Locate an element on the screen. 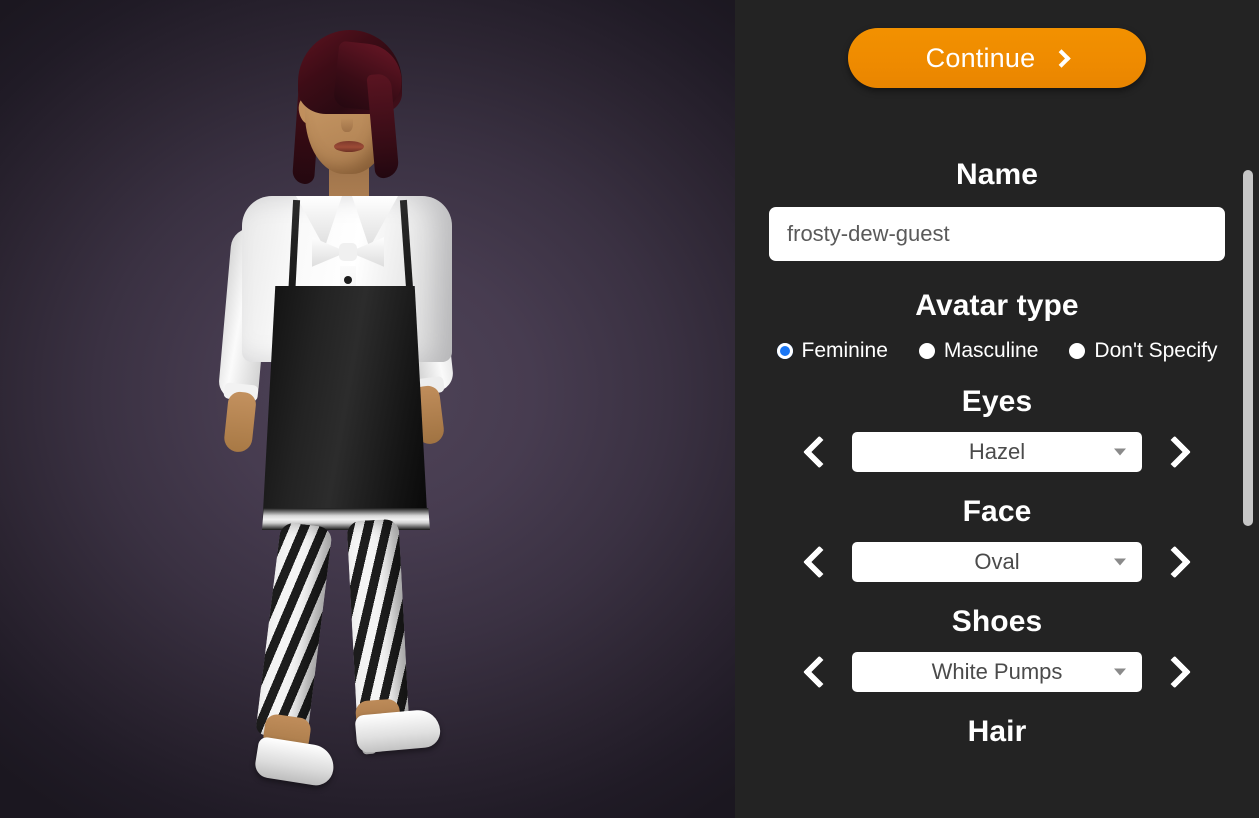 This screenshot has height=818, width=1259. avatar-shoe-right is located at coordinates (398, 731).